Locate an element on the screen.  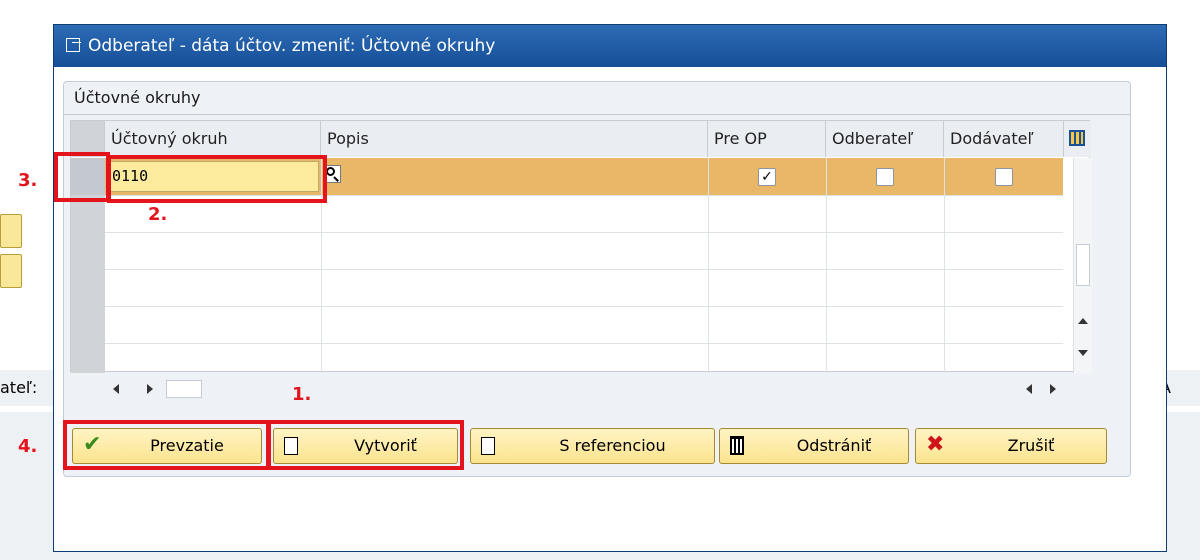
scroll-thumb is located at coordinates (1083, 265).